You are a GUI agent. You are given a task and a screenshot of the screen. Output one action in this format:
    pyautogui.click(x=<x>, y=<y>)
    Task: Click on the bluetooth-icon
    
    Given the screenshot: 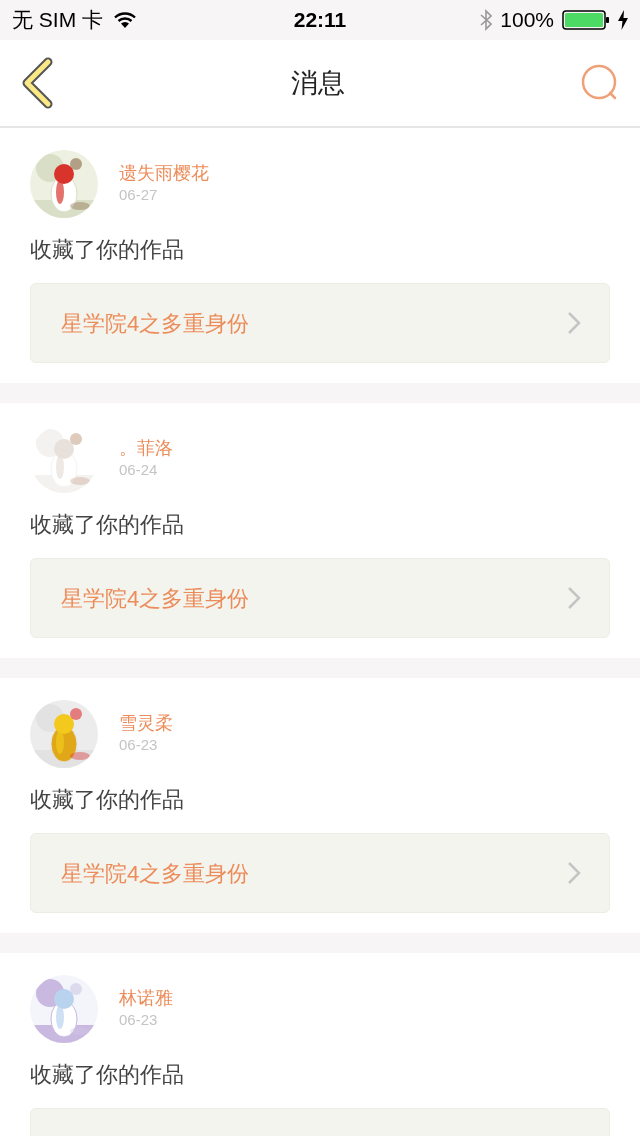 What is the action you would take?
    pyautogui.click(x=486, y=20)
    